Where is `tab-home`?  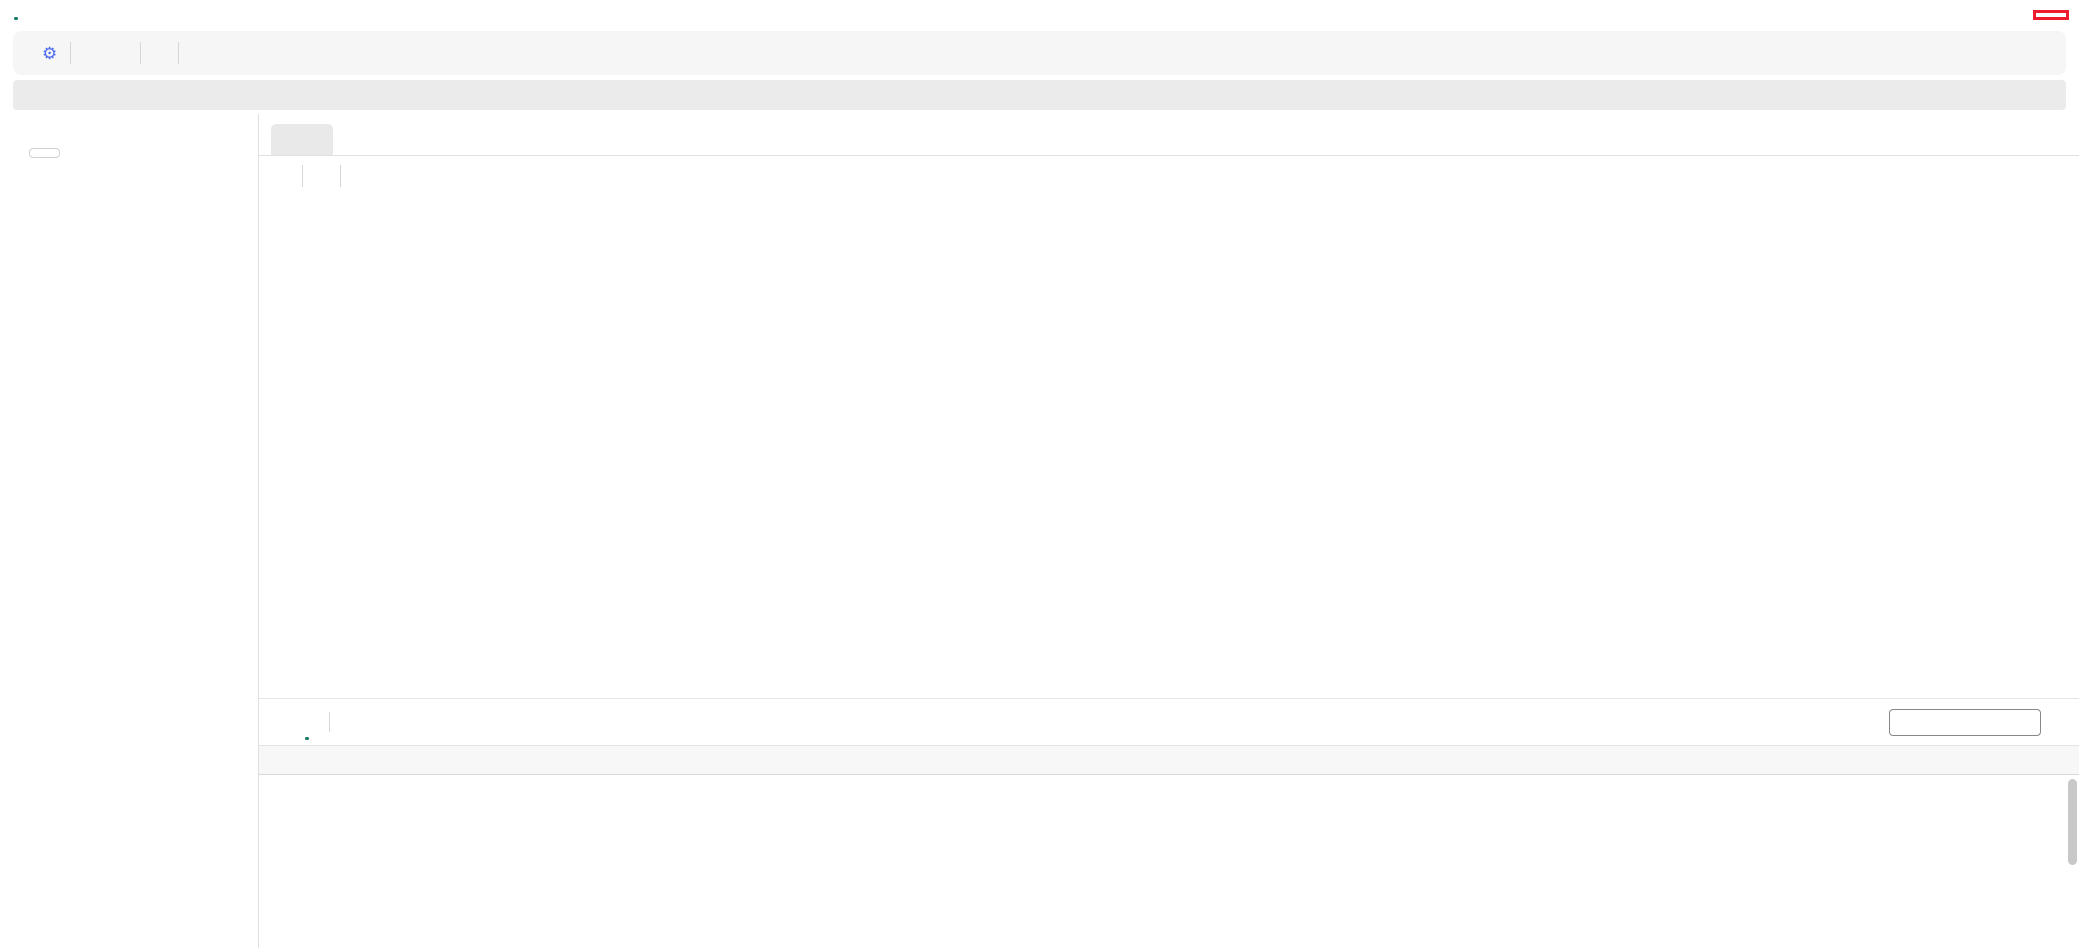
tab-home is located at coordinates (16, 15).